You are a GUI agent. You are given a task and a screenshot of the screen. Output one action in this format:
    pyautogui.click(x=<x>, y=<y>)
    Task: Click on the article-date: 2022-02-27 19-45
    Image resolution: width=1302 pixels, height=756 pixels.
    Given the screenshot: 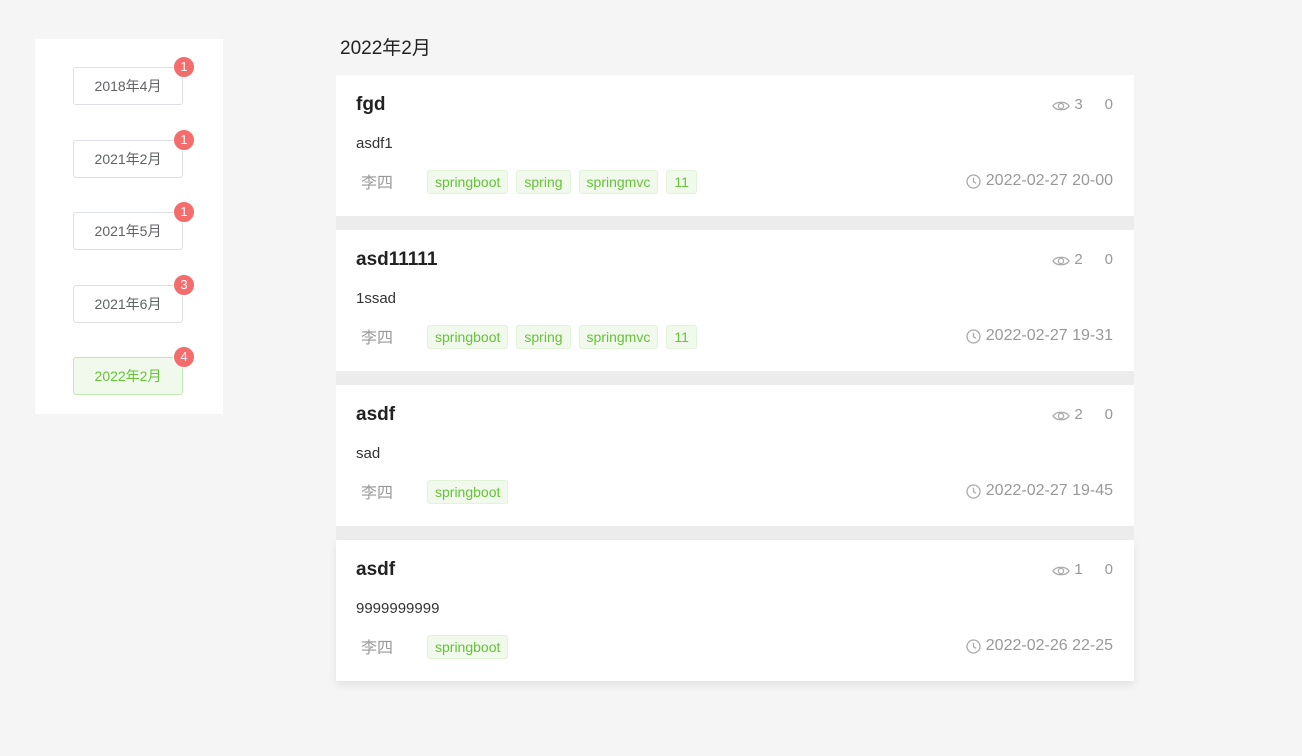 What is the action you would take?
    pyautogui.click(x=1039, y=491)
    